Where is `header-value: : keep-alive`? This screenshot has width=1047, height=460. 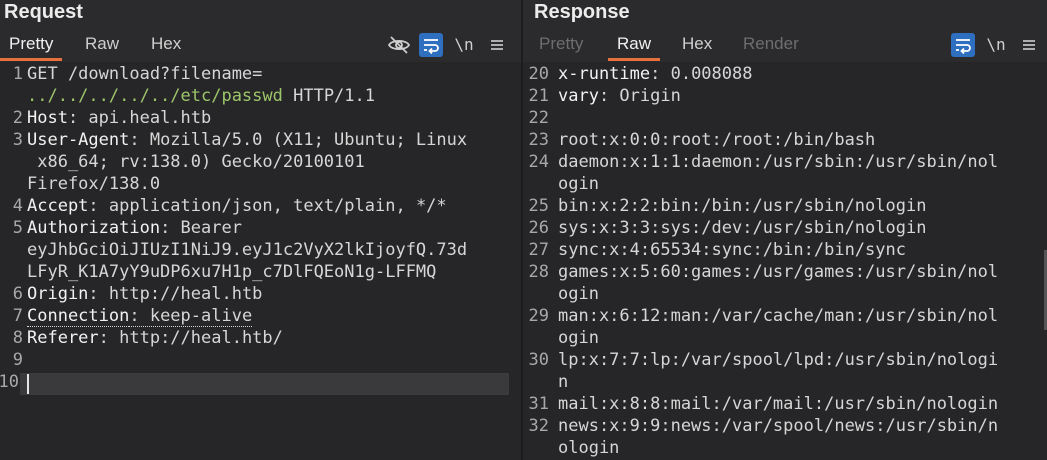
header-value: : keep-alive is located at coordinates (191, 316).